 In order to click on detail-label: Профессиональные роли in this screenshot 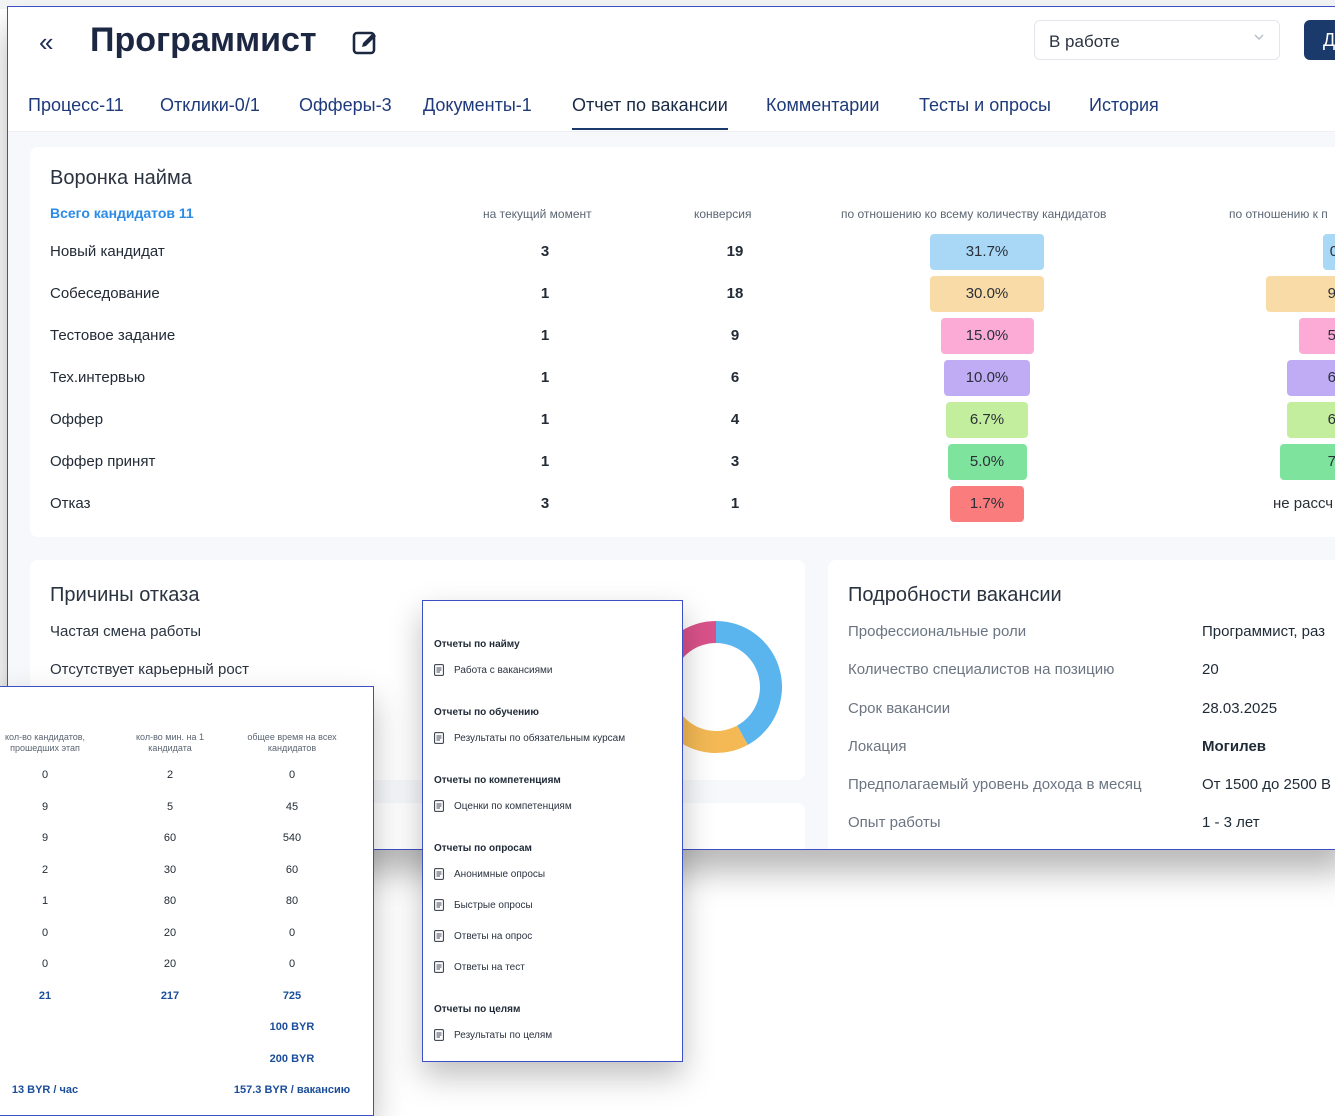, I will do `click(937, 631)`.